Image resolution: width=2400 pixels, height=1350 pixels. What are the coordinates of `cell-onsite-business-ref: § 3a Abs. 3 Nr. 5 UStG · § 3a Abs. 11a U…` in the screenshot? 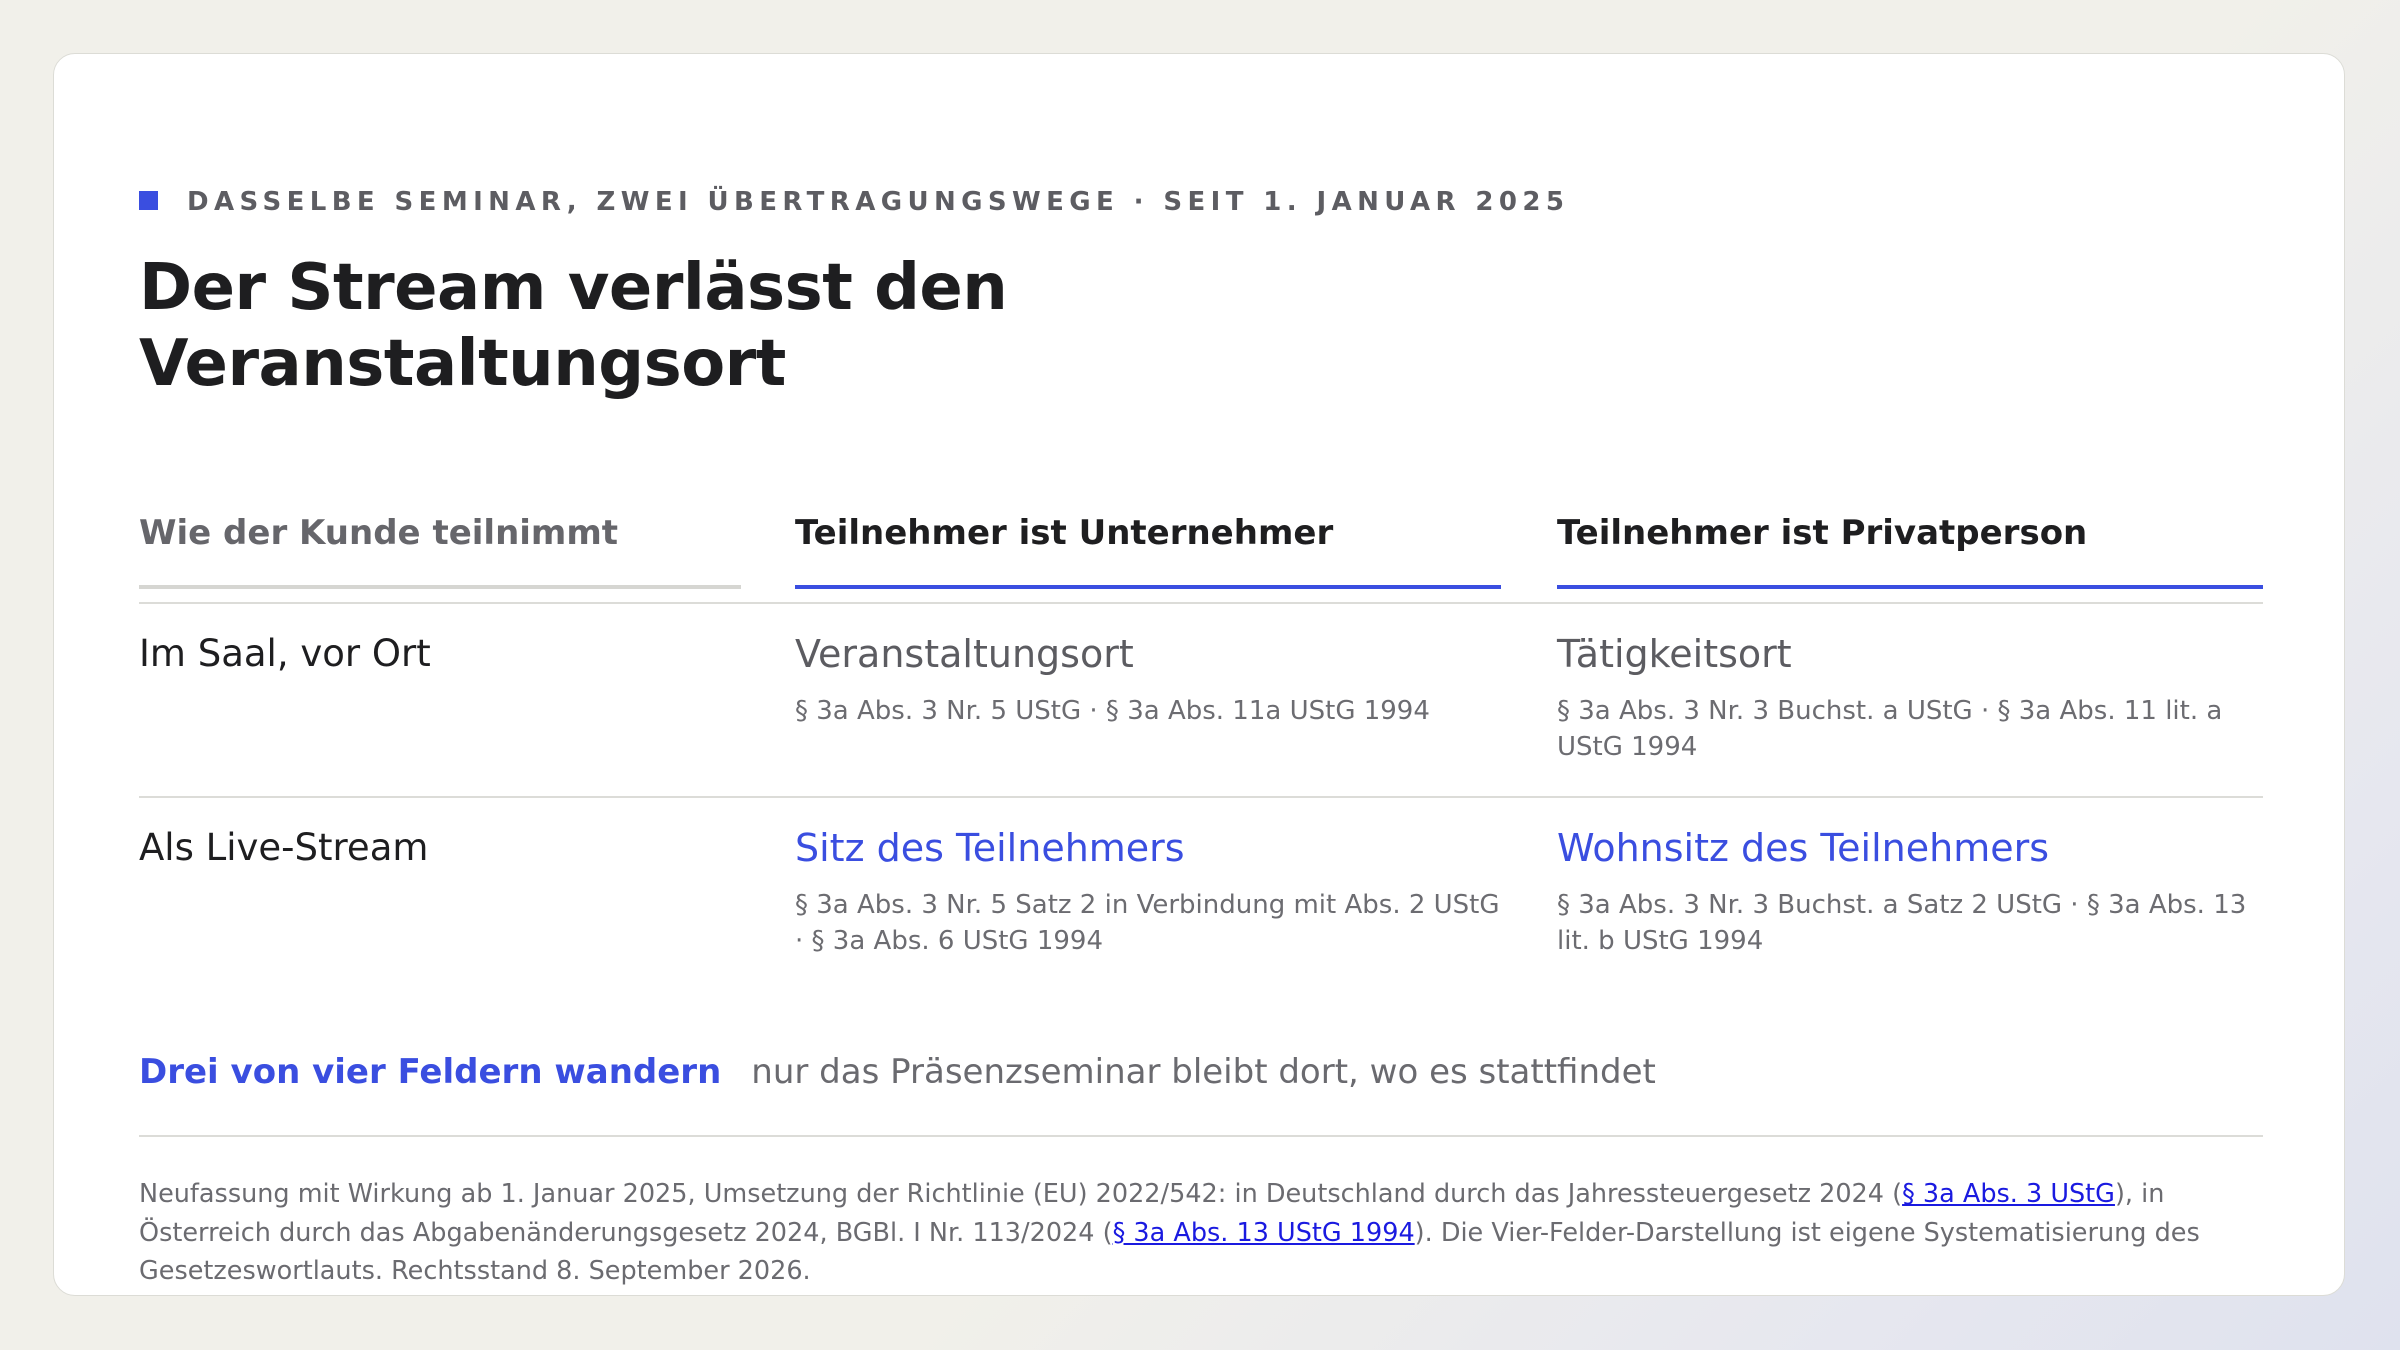 It's located at (1112, 711).